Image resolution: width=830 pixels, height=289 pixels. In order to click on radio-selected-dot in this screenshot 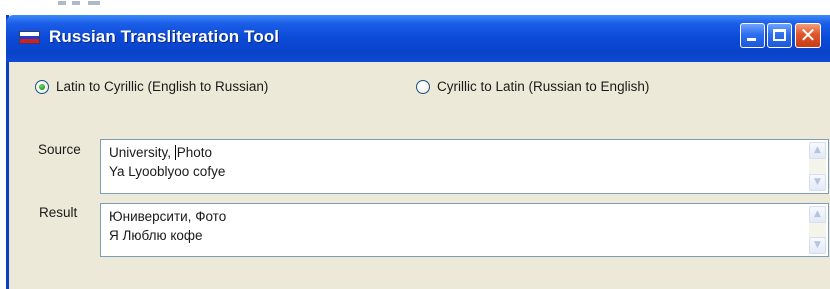, I will do `click(42, 86)`.